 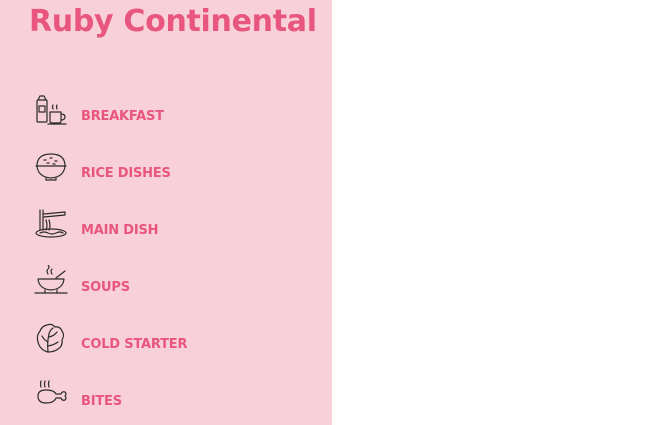 What do you see at coordinates (126, 173) in the screenshot?
I see `menu-item-label: RICE DISHES` at bounding box center [126, 173].